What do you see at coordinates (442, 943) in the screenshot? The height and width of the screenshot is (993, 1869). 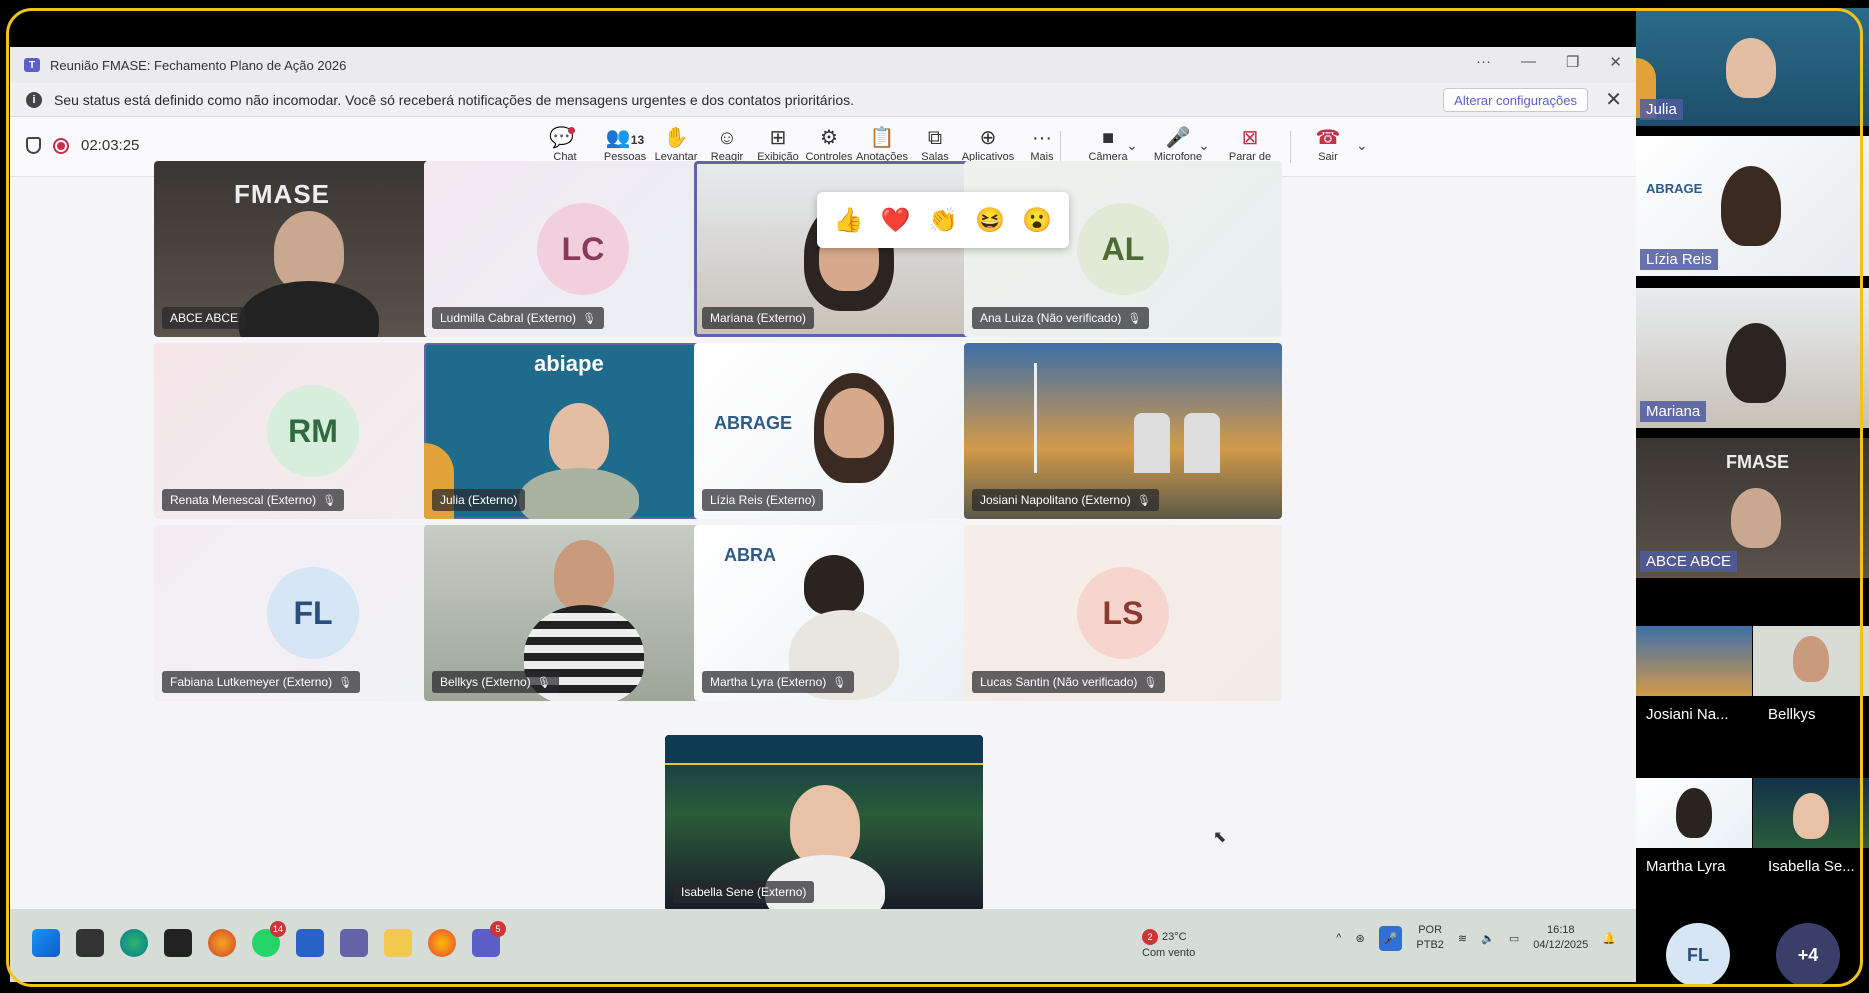 I see `chrome-icon` at bounding box center [442, 943].